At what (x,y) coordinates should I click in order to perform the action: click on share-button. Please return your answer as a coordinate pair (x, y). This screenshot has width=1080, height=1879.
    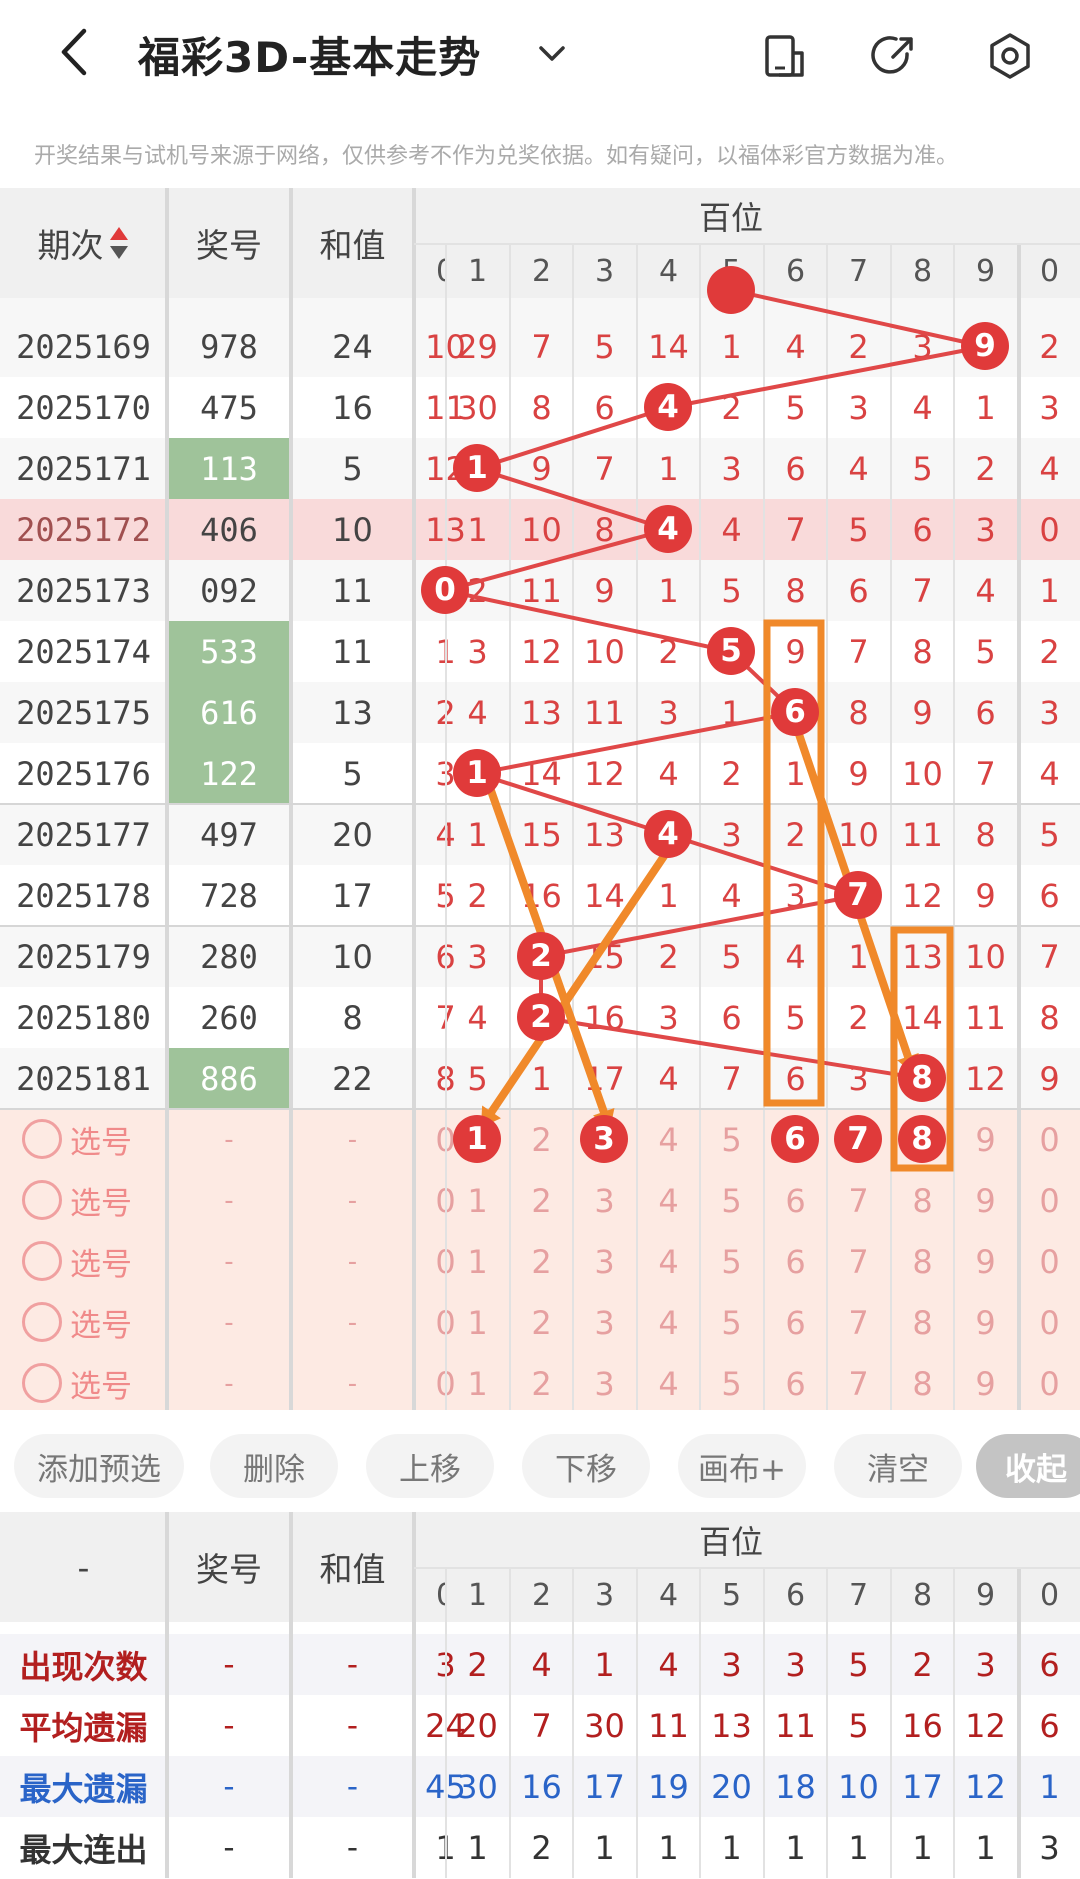
    Looking at the image, I should click on (894, 56).